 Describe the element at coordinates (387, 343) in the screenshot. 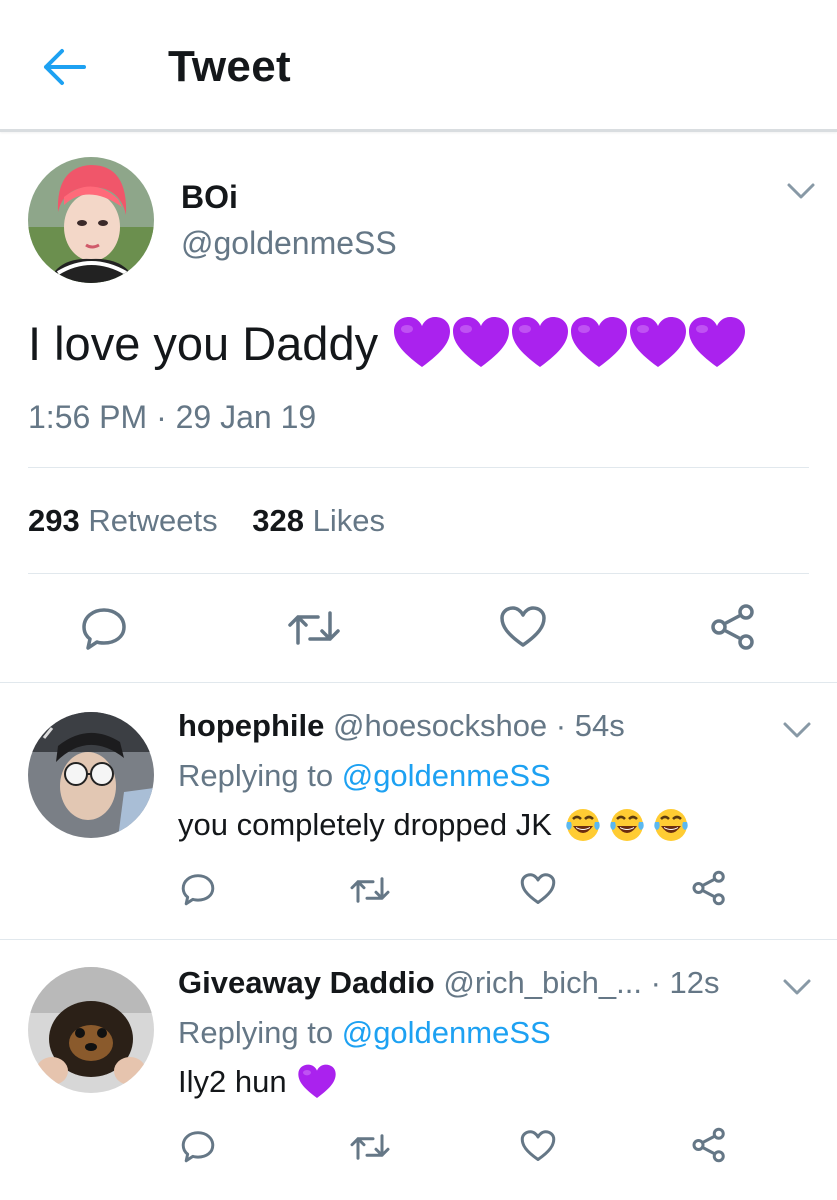

I see `tweet-text: I love you Daddy` at that location.